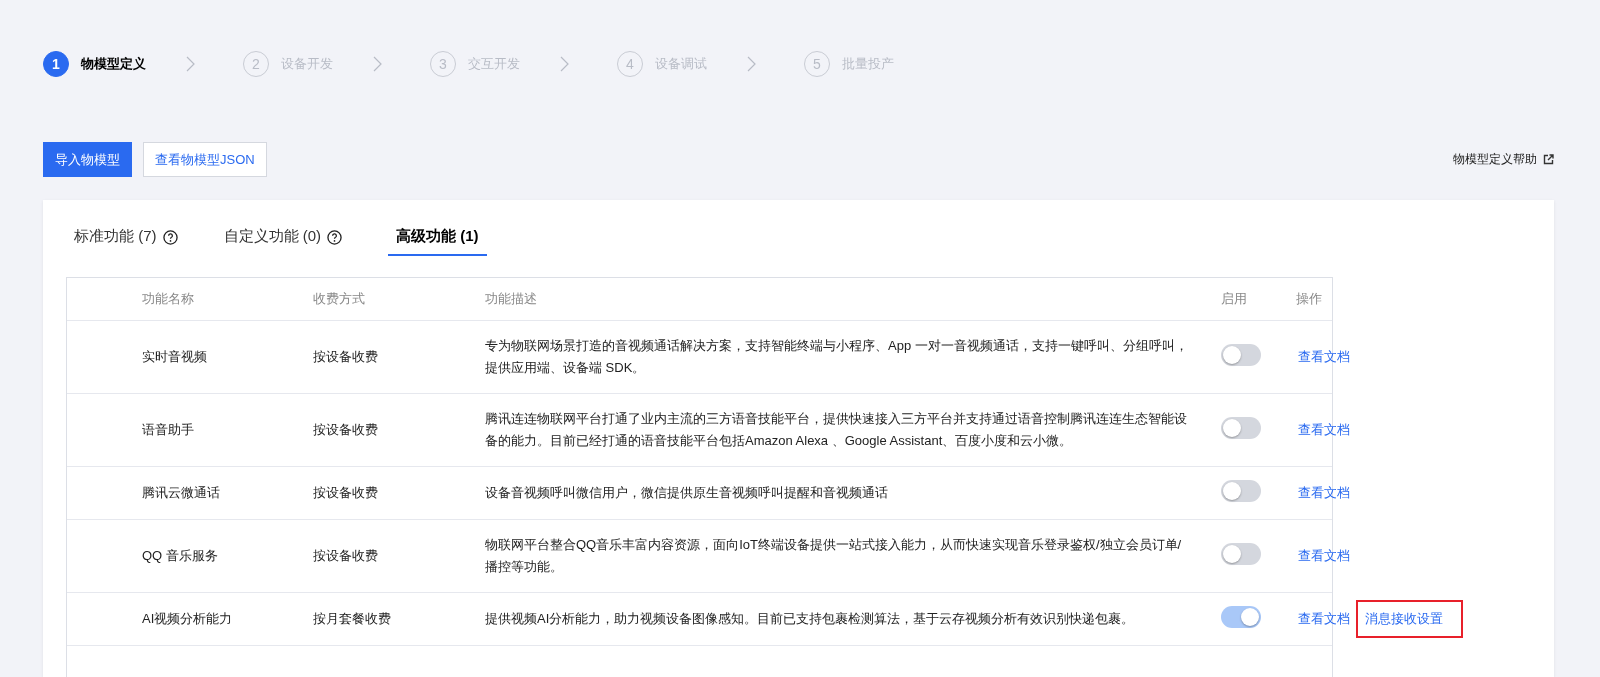  I want to click on step-label: 设备开发, so click(307, 64).